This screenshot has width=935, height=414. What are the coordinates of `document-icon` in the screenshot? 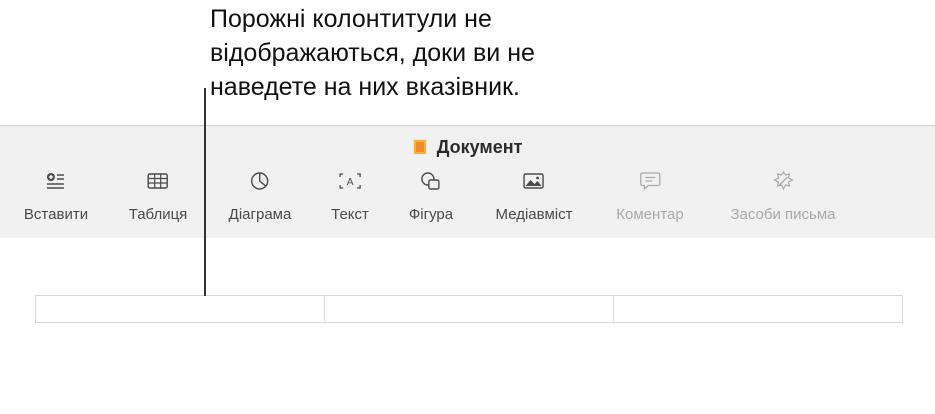 It's located at (419, 147).